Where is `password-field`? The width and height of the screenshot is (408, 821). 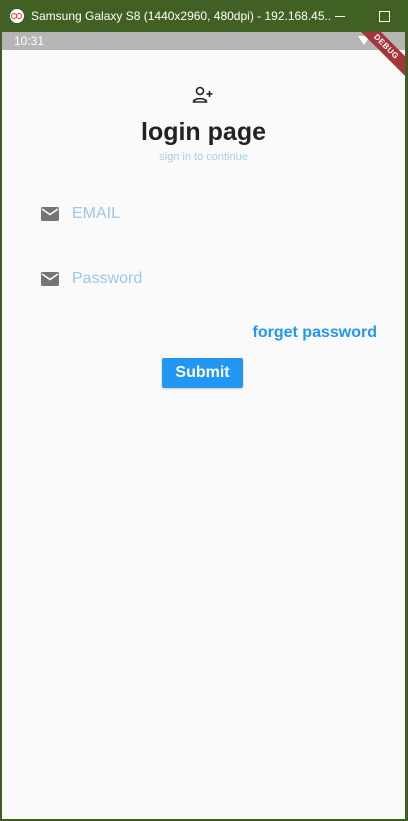 password-field is located at coordinates (210, 279).